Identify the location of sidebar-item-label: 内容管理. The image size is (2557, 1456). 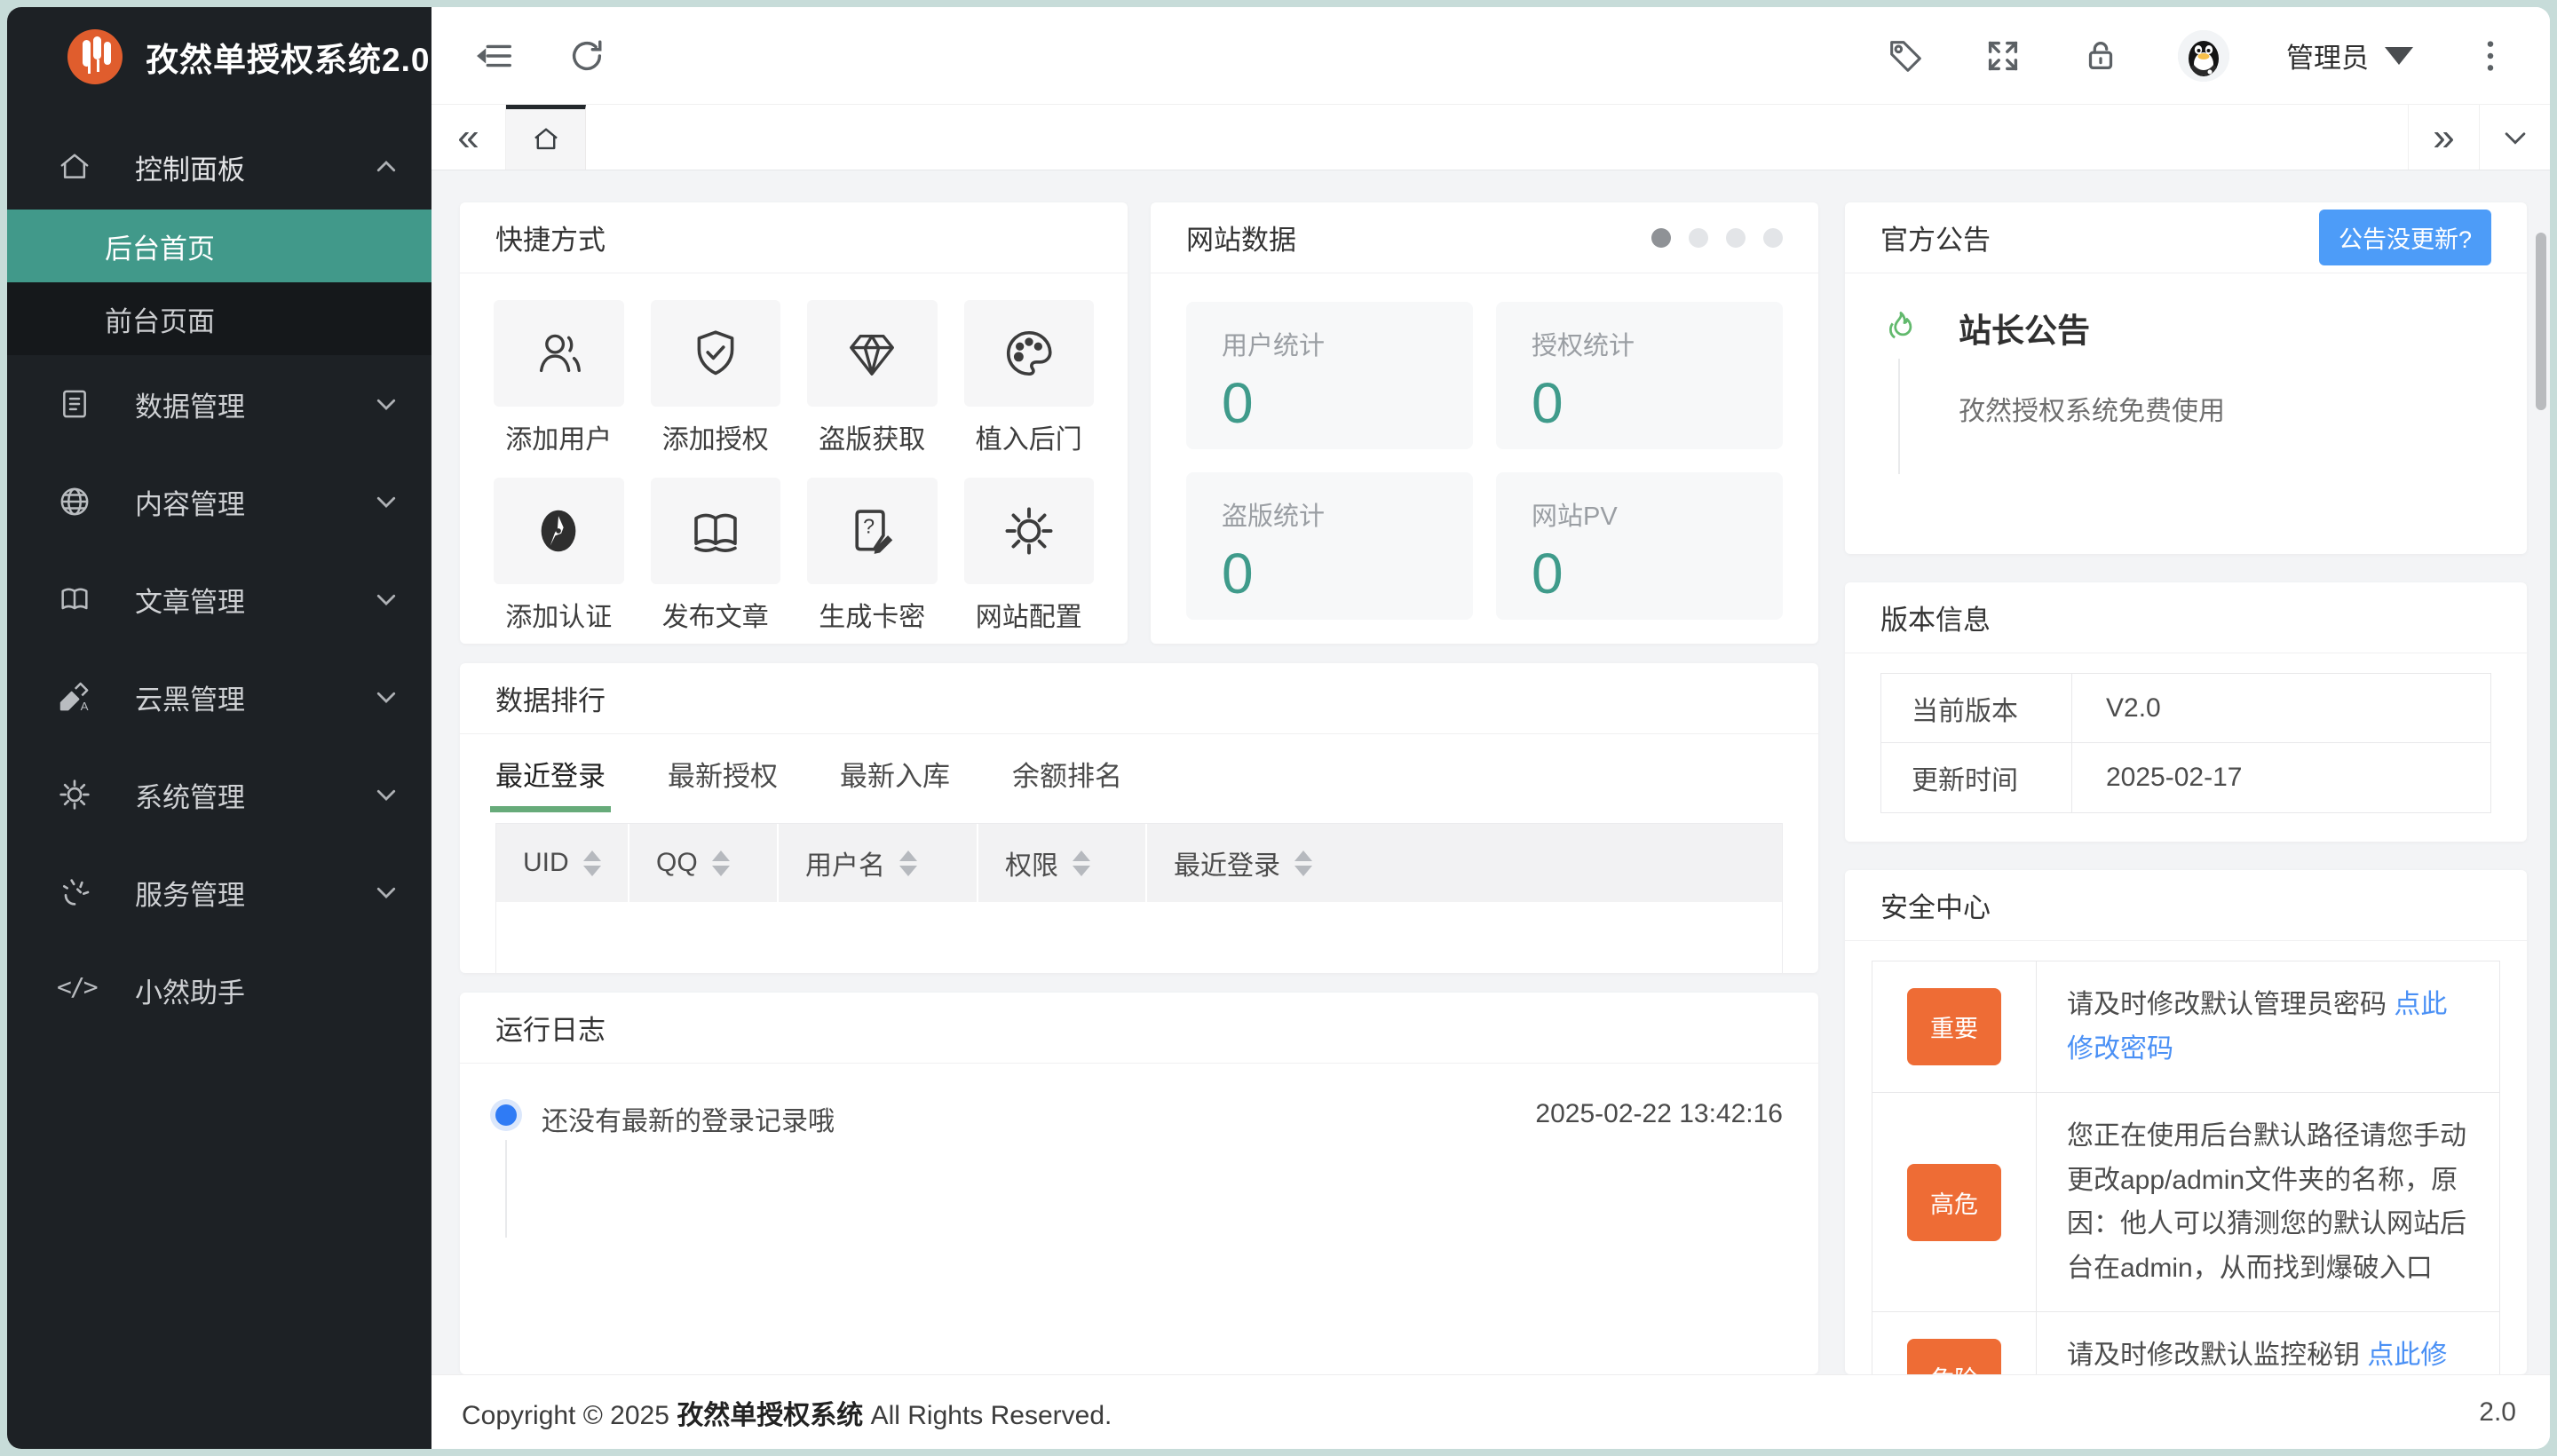
(190, 504).